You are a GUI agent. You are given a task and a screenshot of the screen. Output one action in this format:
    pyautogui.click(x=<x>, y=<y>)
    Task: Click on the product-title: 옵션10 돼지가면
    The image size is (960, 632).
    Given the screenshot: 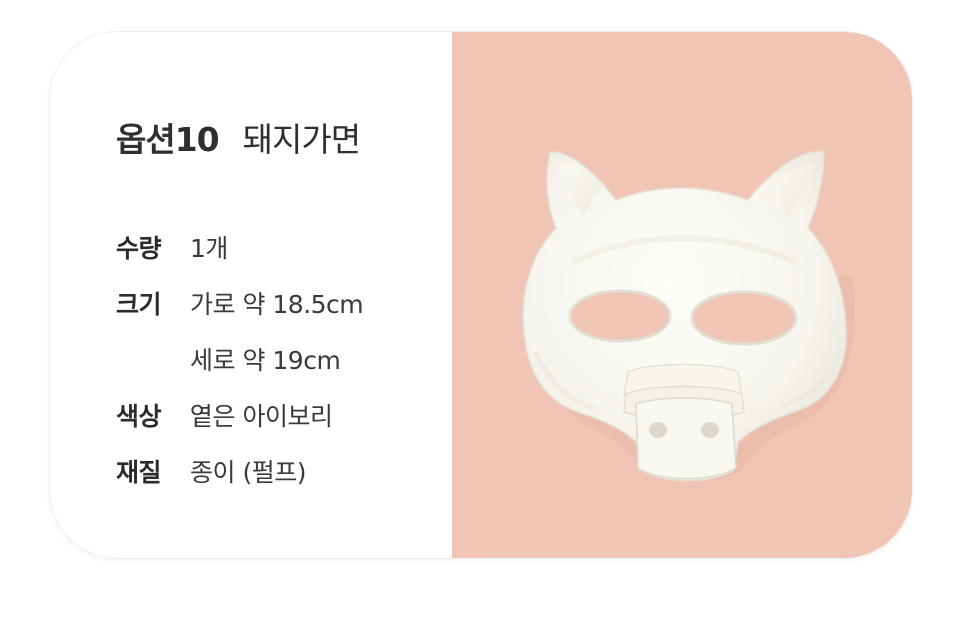 What is the action you would take?
    pyautogui.click(x=238, y=140)
    